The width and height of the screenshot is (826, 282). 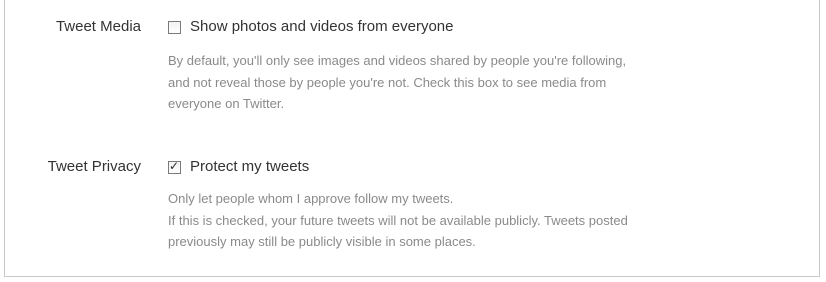 I want to click on tweet-media-control: Show photos and videos from everyone, so click(x=311, y=27).